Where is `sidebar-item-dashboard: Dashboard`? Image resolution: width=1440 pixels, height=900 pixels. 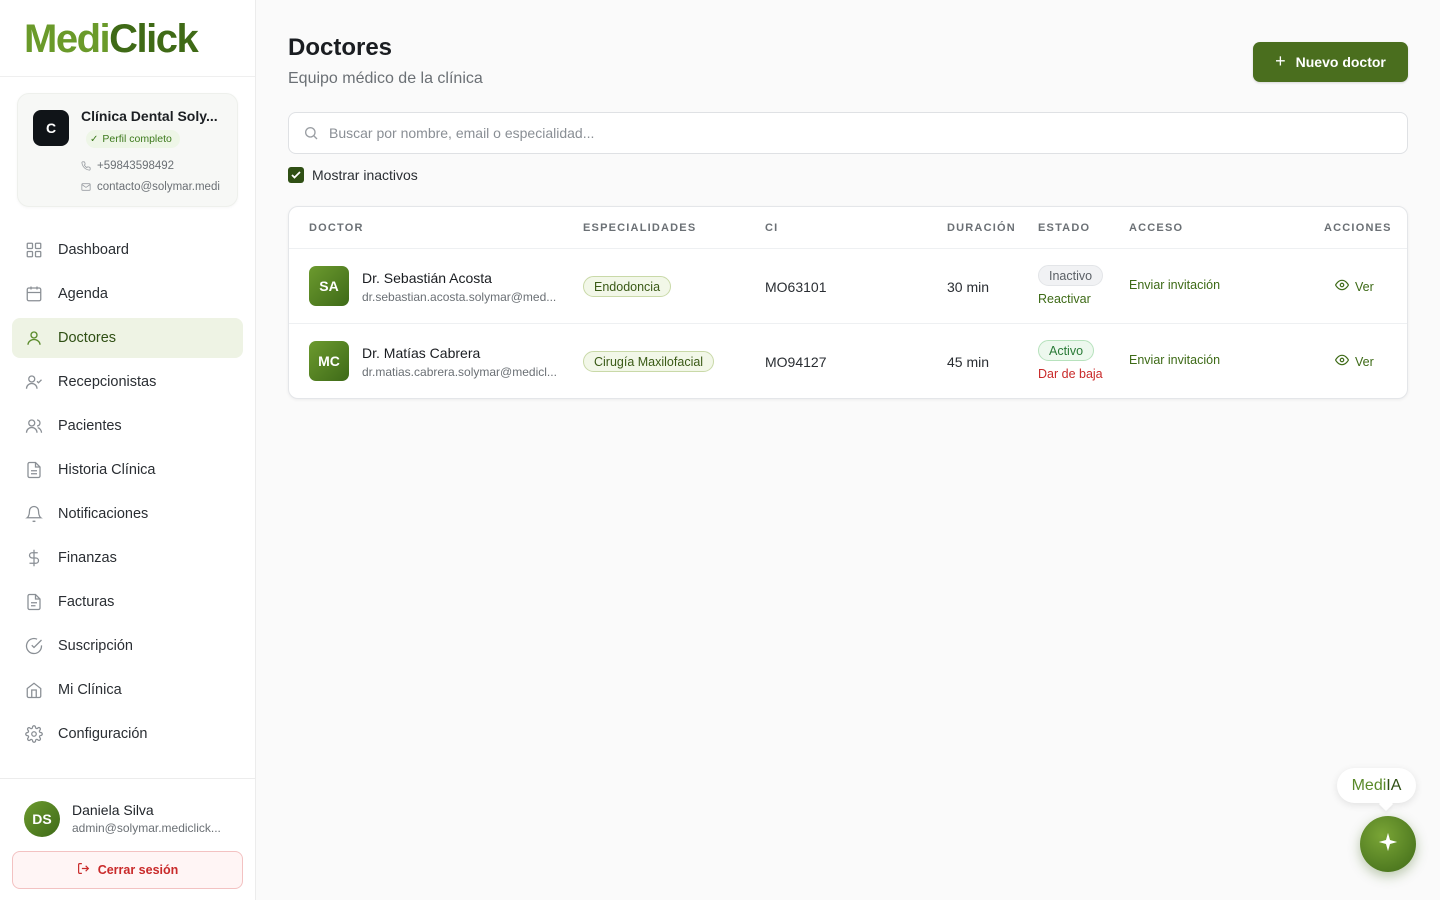
sidebar-item-dashboard: Dashboard is located at coordinates (127, 250).